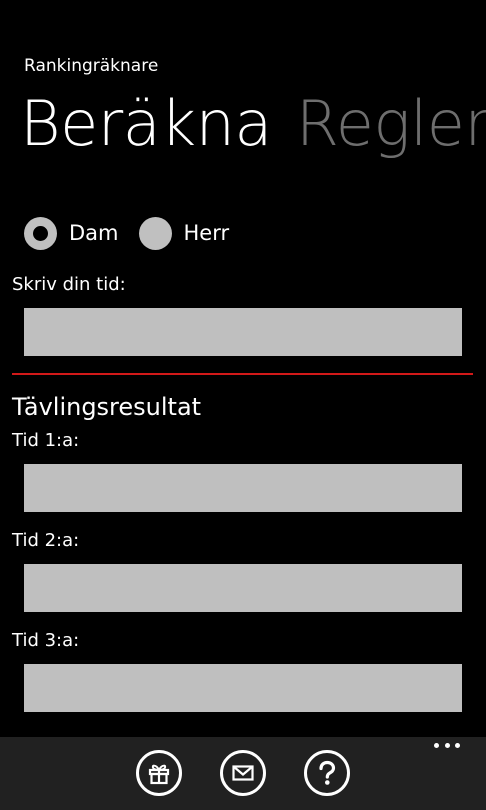  I want to click on radio-herr: Herr, so click(184, 233).